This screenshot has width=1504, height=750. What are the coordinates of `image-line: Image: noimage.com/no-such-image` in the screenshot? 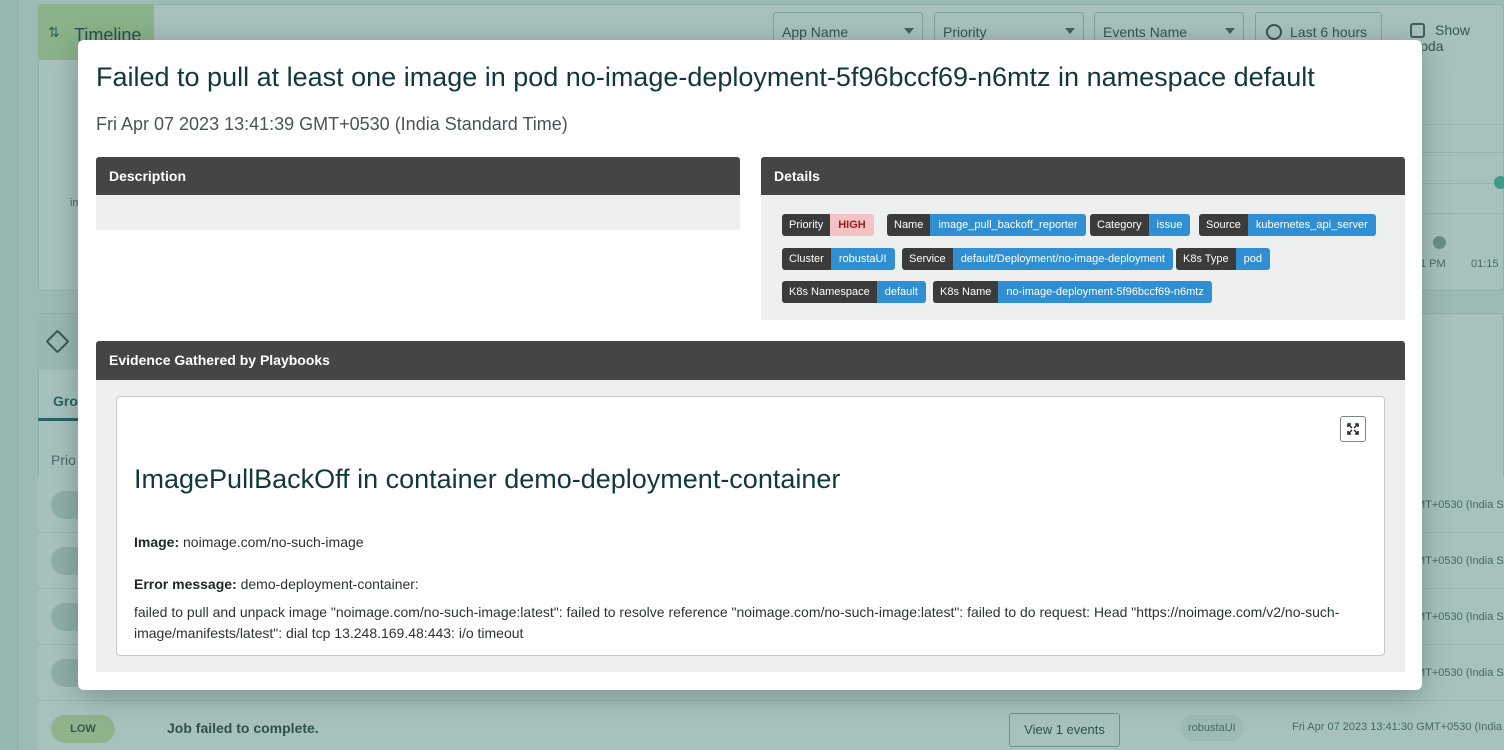 It's located at (249, 542).